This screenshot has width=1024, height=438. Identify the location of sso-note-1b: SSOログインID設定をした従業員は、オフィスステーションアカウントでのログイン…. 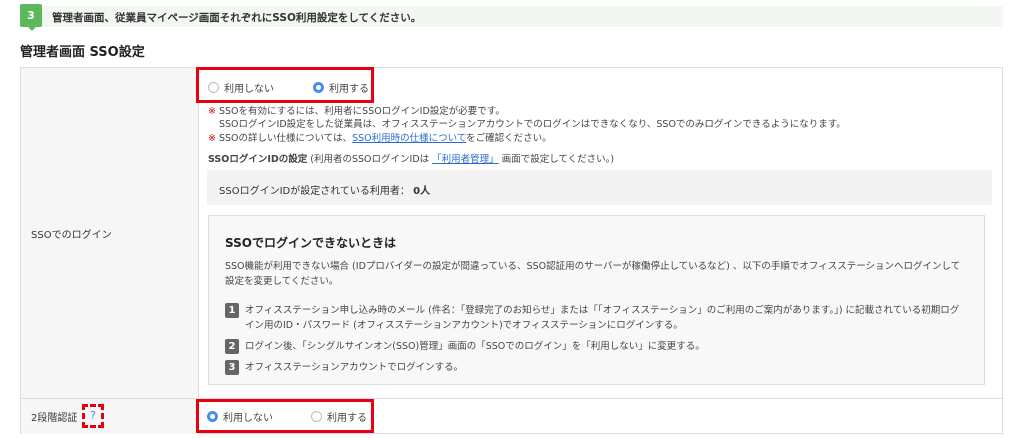
(532, 124).